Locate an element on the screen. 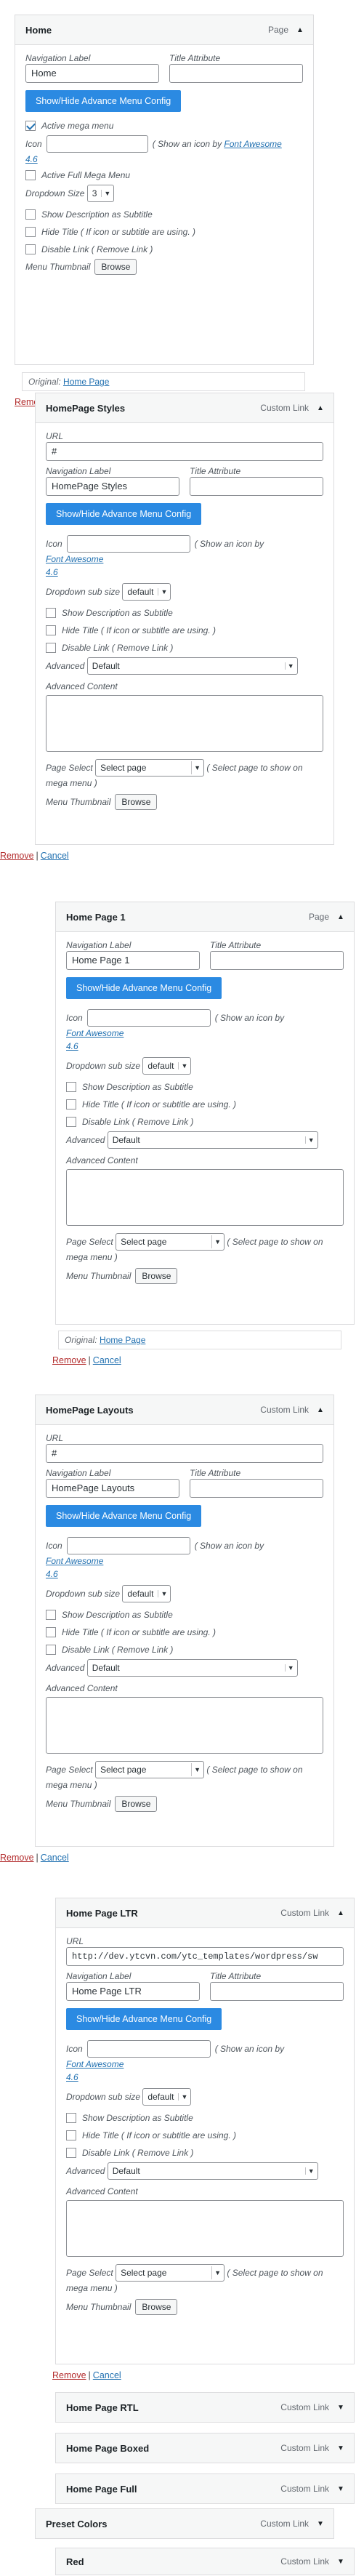 The height and width of the screenshot is (2576, 364). menu-item-bar: Home Page 1 Page ▲ is located at coordinates (205, 917).